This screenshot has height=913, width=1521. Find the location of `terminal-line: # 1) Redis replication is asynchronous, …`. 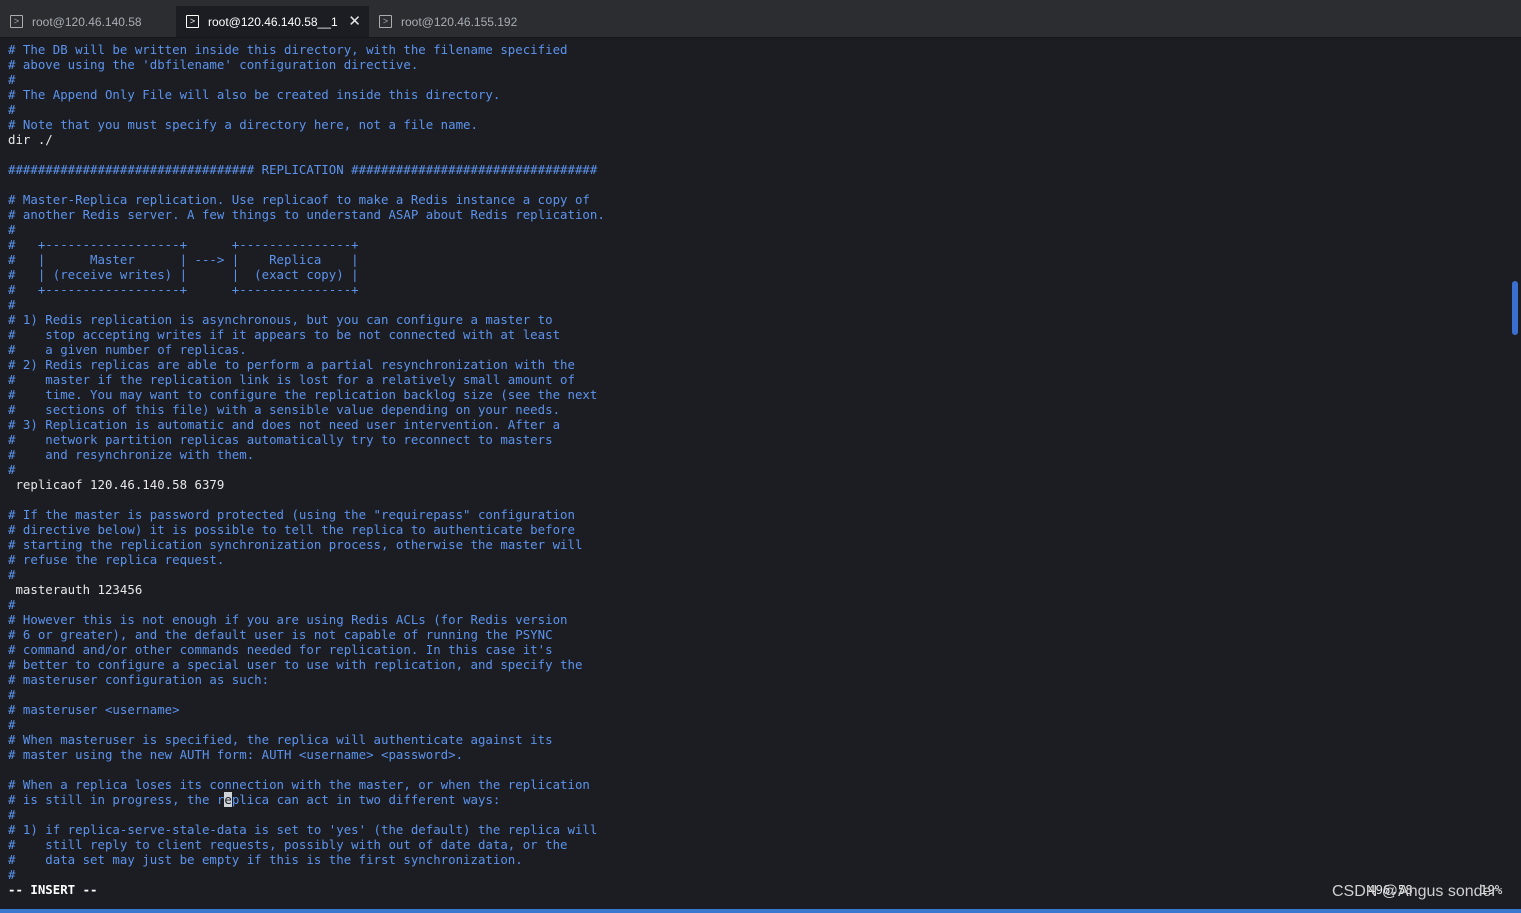

terminal-line: # 1) Redis replication is asynchronous, … is located at coordinates (280, 319).